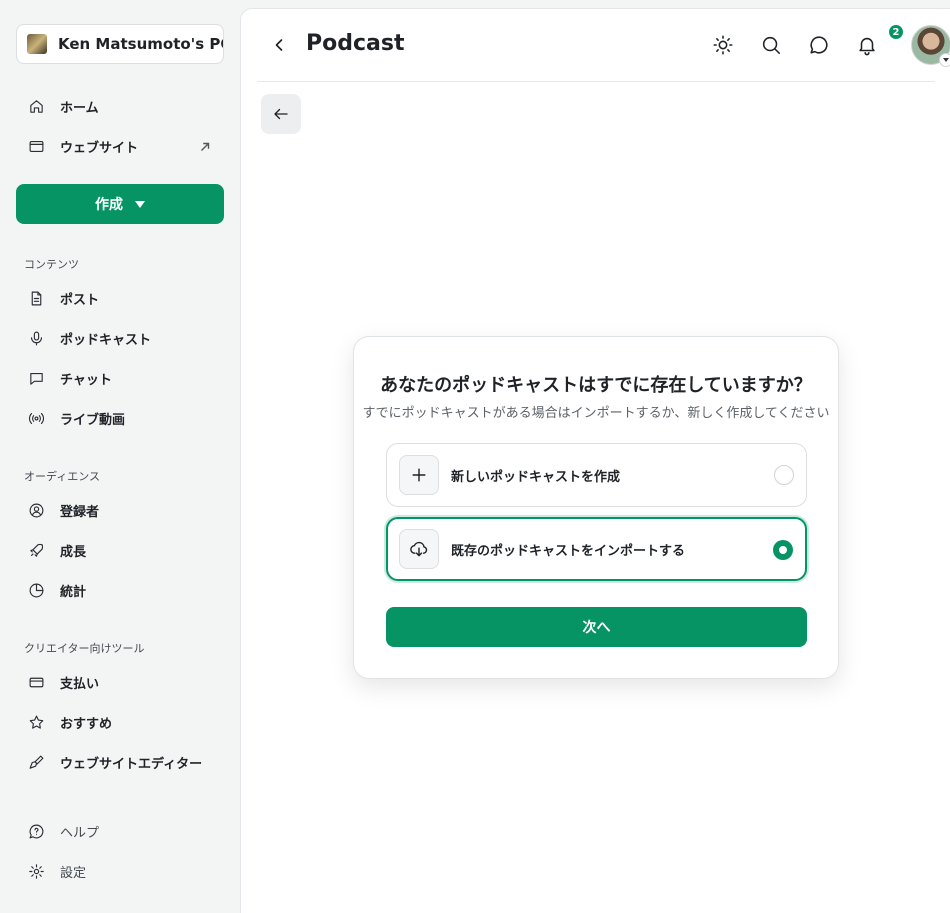 The width and height of the screenshot is (950, 913). Describe the element at coordinates (80, 684) in the screenshot. I see `sidebar-item-label: 支払い` at that location.